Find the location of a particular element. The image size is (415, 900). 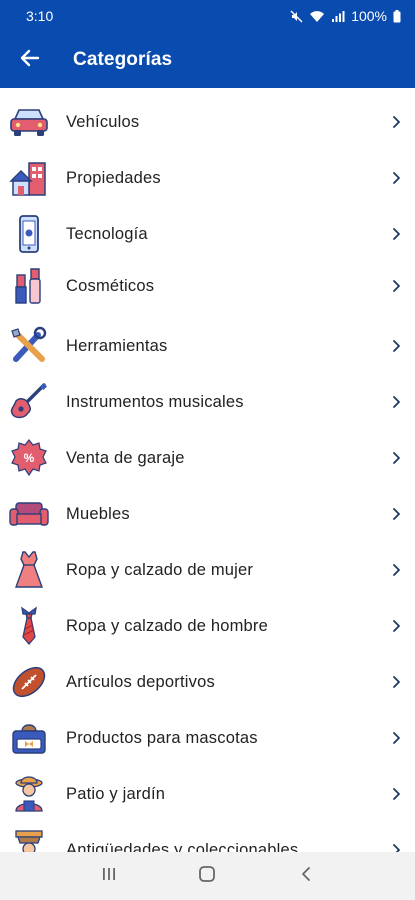

category-label: Tecnología is located at coordinates (107, 233).